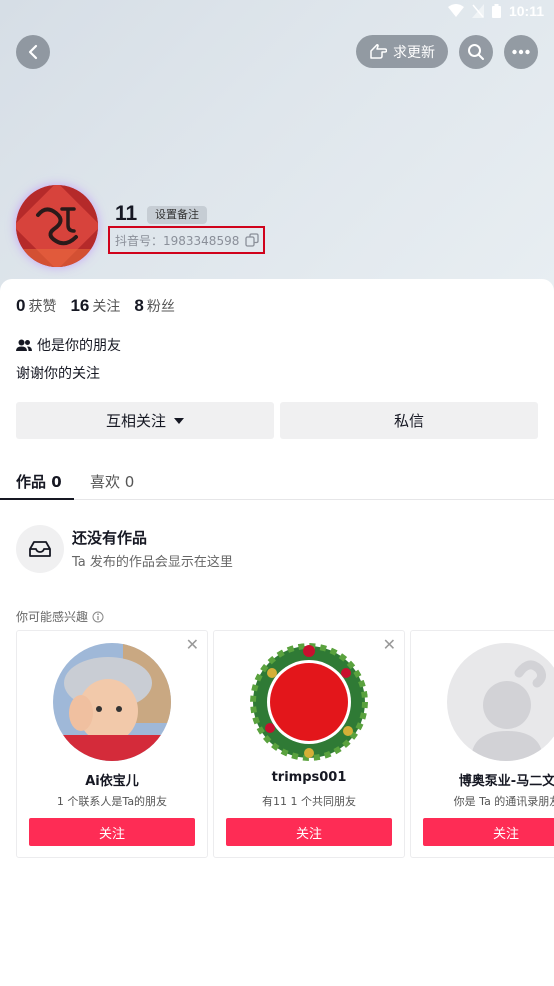  What do you see at coordinates (60, 616) in the screenshot?
I see `recommendations-title: 你可能感兴趣` at bounding box center [60, 616].